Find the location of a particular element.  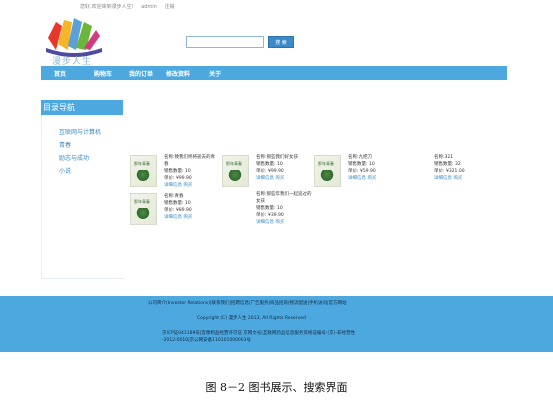

sidebar-title: 目录导航 is located at coordinates (82, 107).